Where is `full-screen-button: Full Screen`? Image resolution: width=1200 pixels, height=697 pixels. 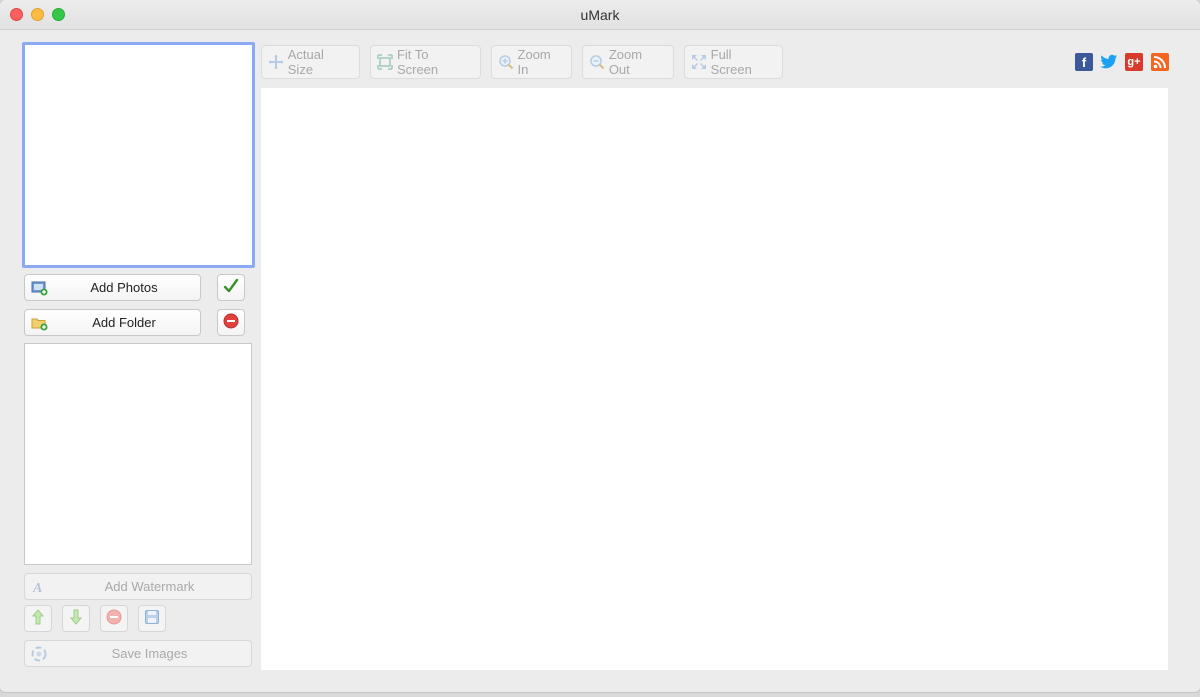
full-screen-button: Full Screen is located at coordinates (733, 62).